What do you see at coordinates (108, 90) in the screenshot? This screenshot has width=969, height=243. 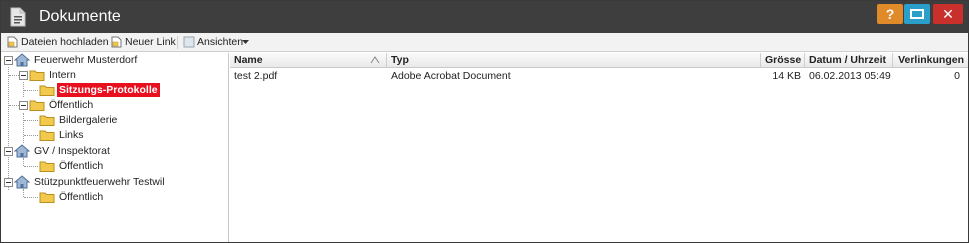 I see `tree-node-label-selected: Sitzungs-Protokolle` at bounding box center [108, 90].